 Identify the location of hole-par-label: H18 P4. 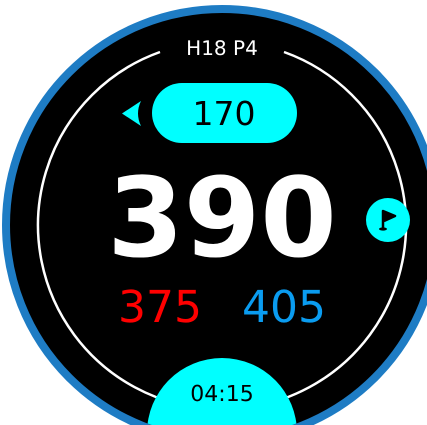
(222, 48).